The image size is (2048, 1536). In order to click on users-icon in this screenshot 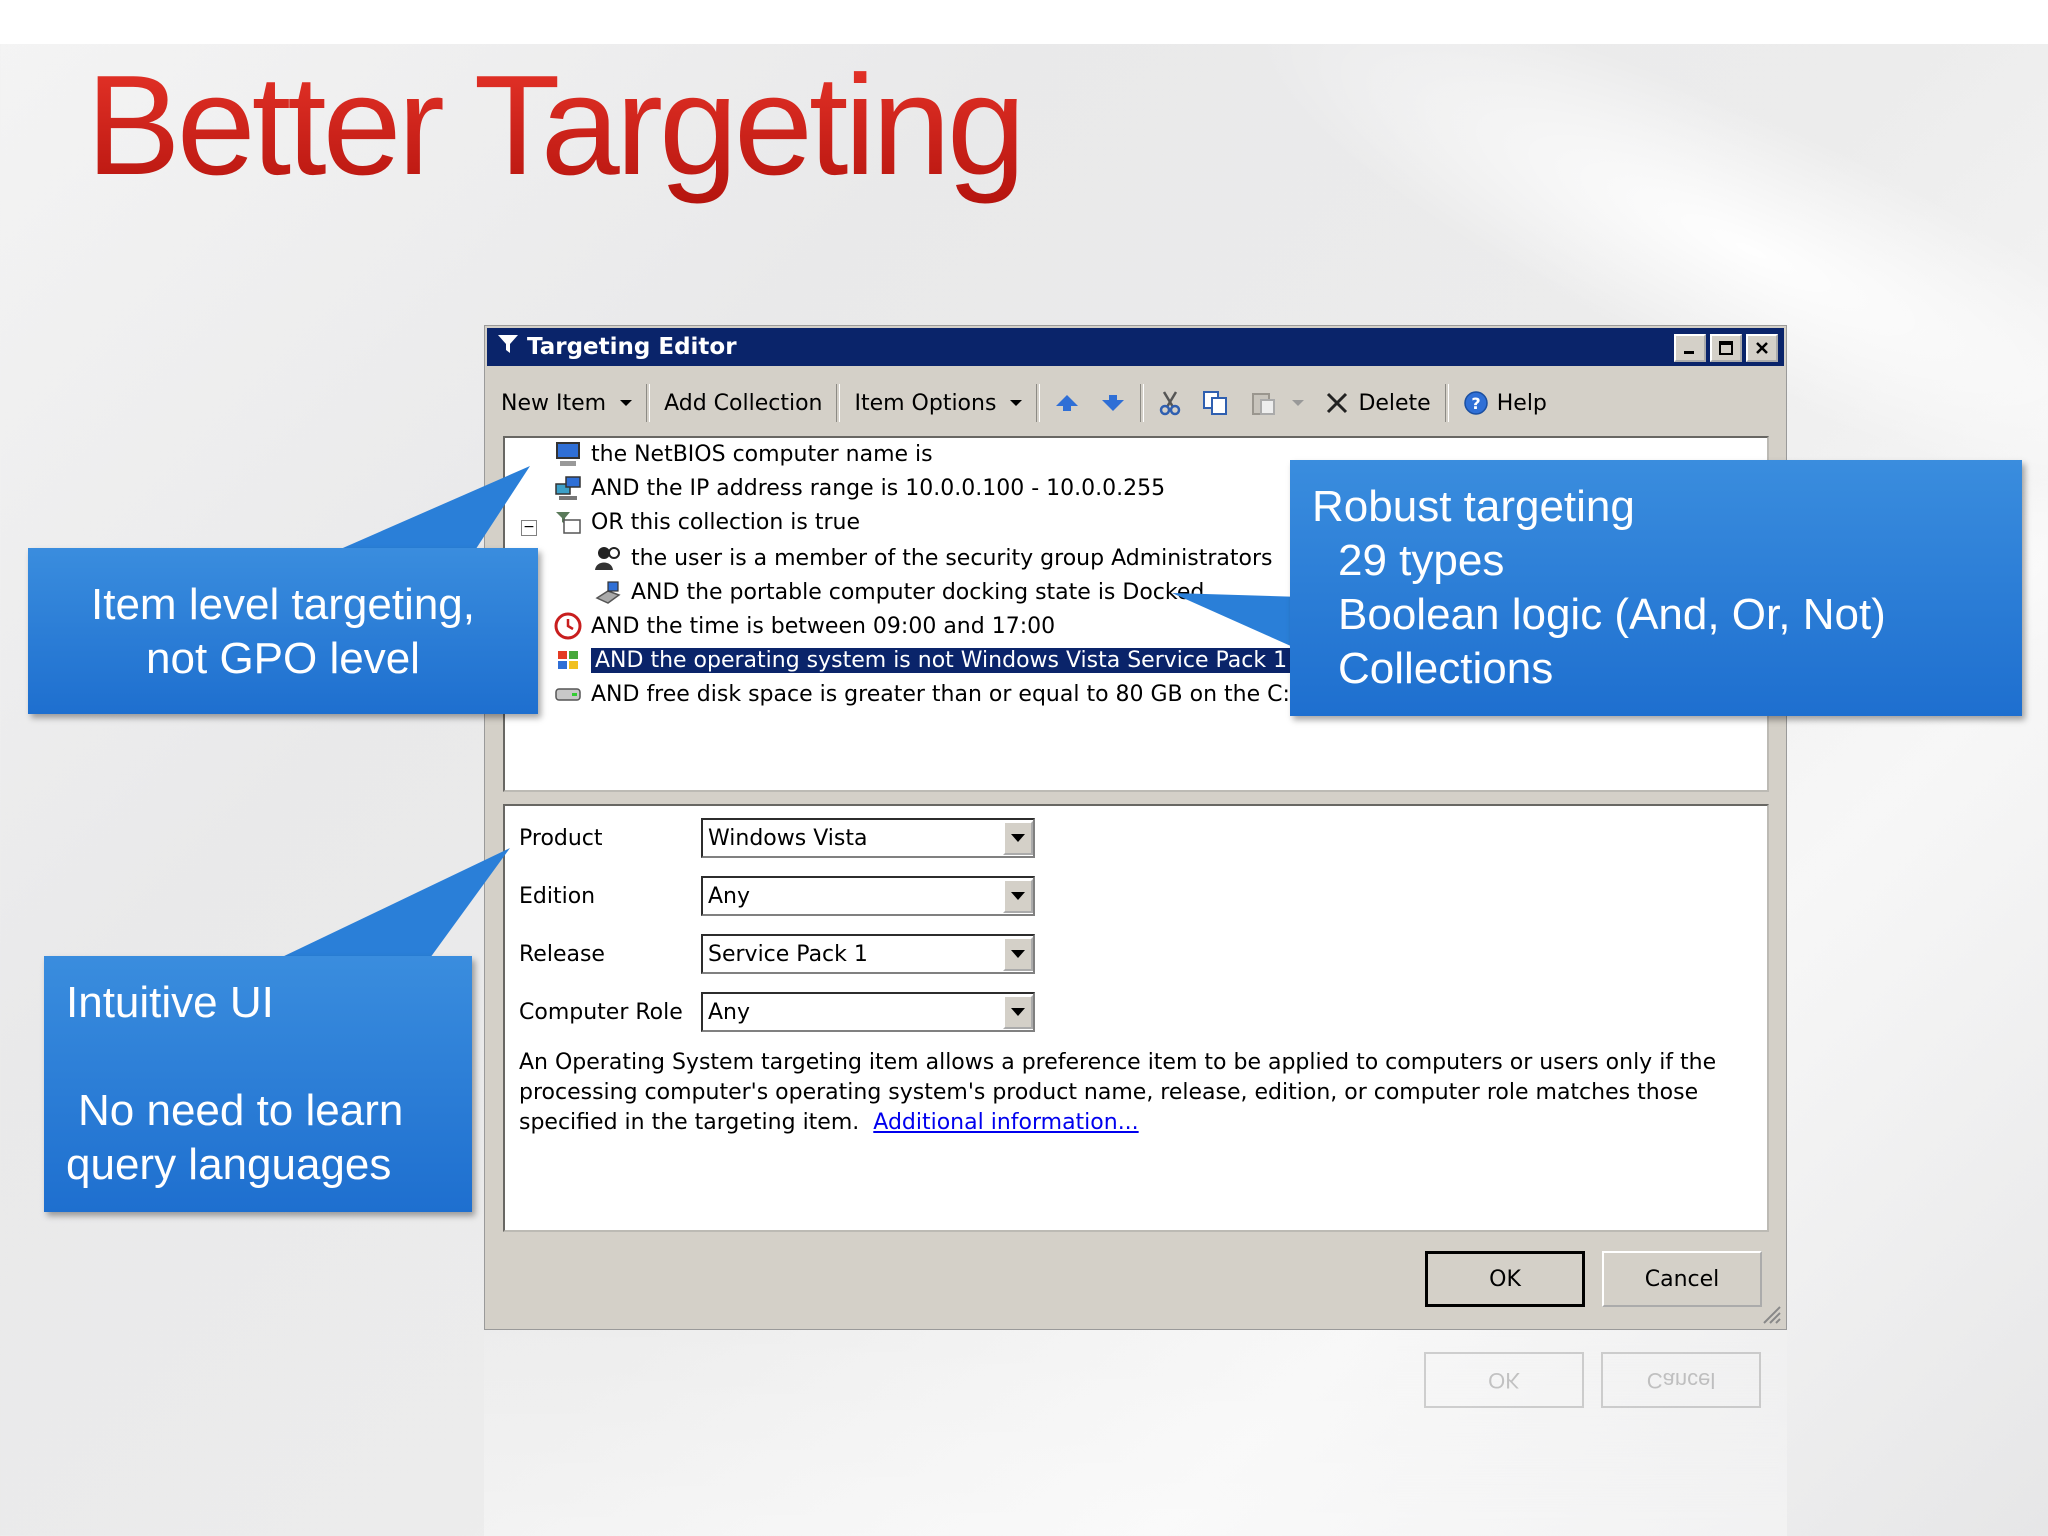, I will do `click(608, 558)`.